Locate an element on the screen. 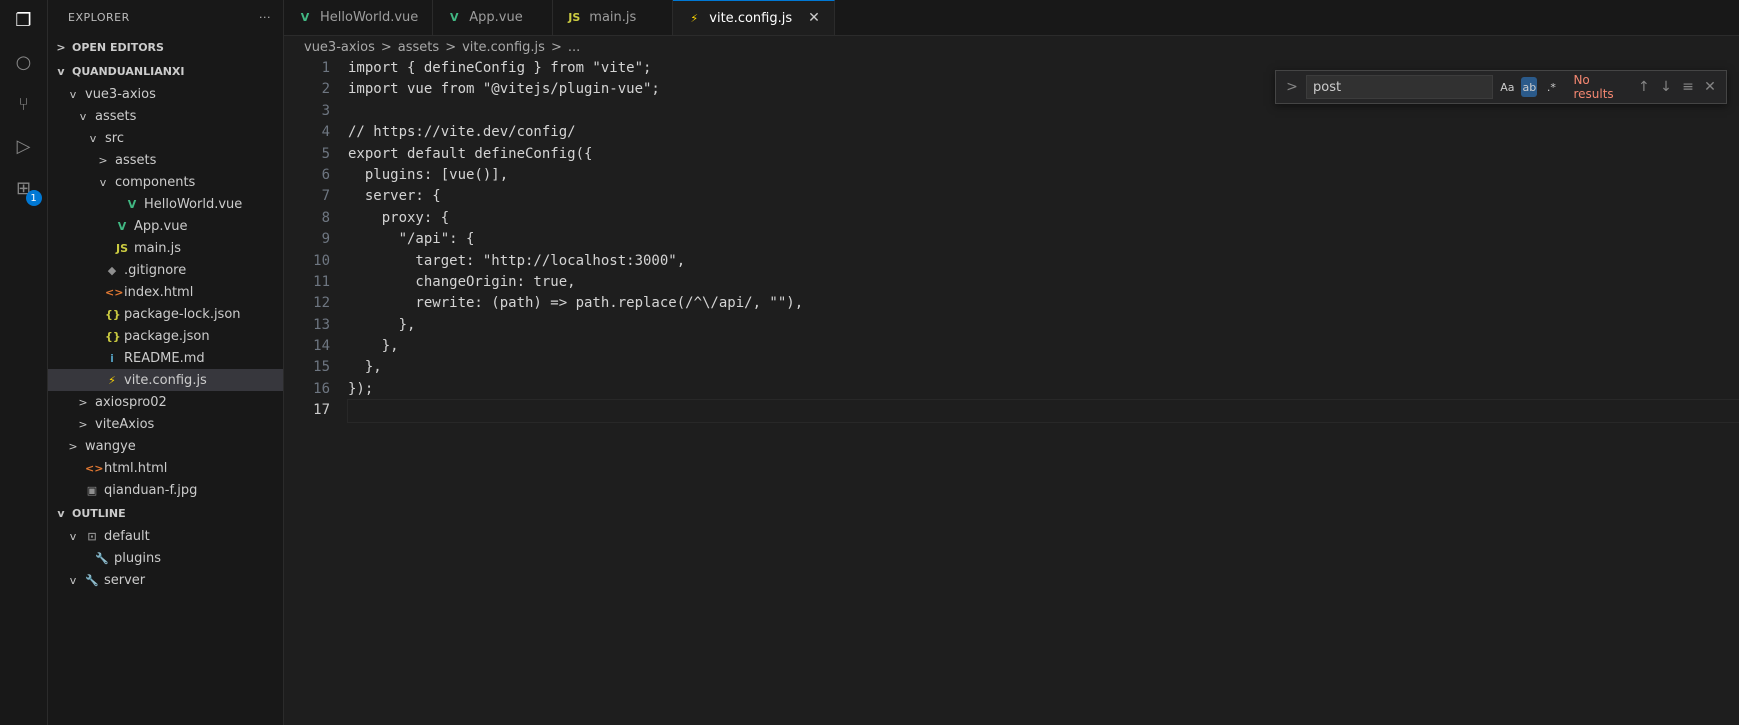 The image size is (1739, 725). file-tree-item: JS main.js is located at coordinates (165, 248).